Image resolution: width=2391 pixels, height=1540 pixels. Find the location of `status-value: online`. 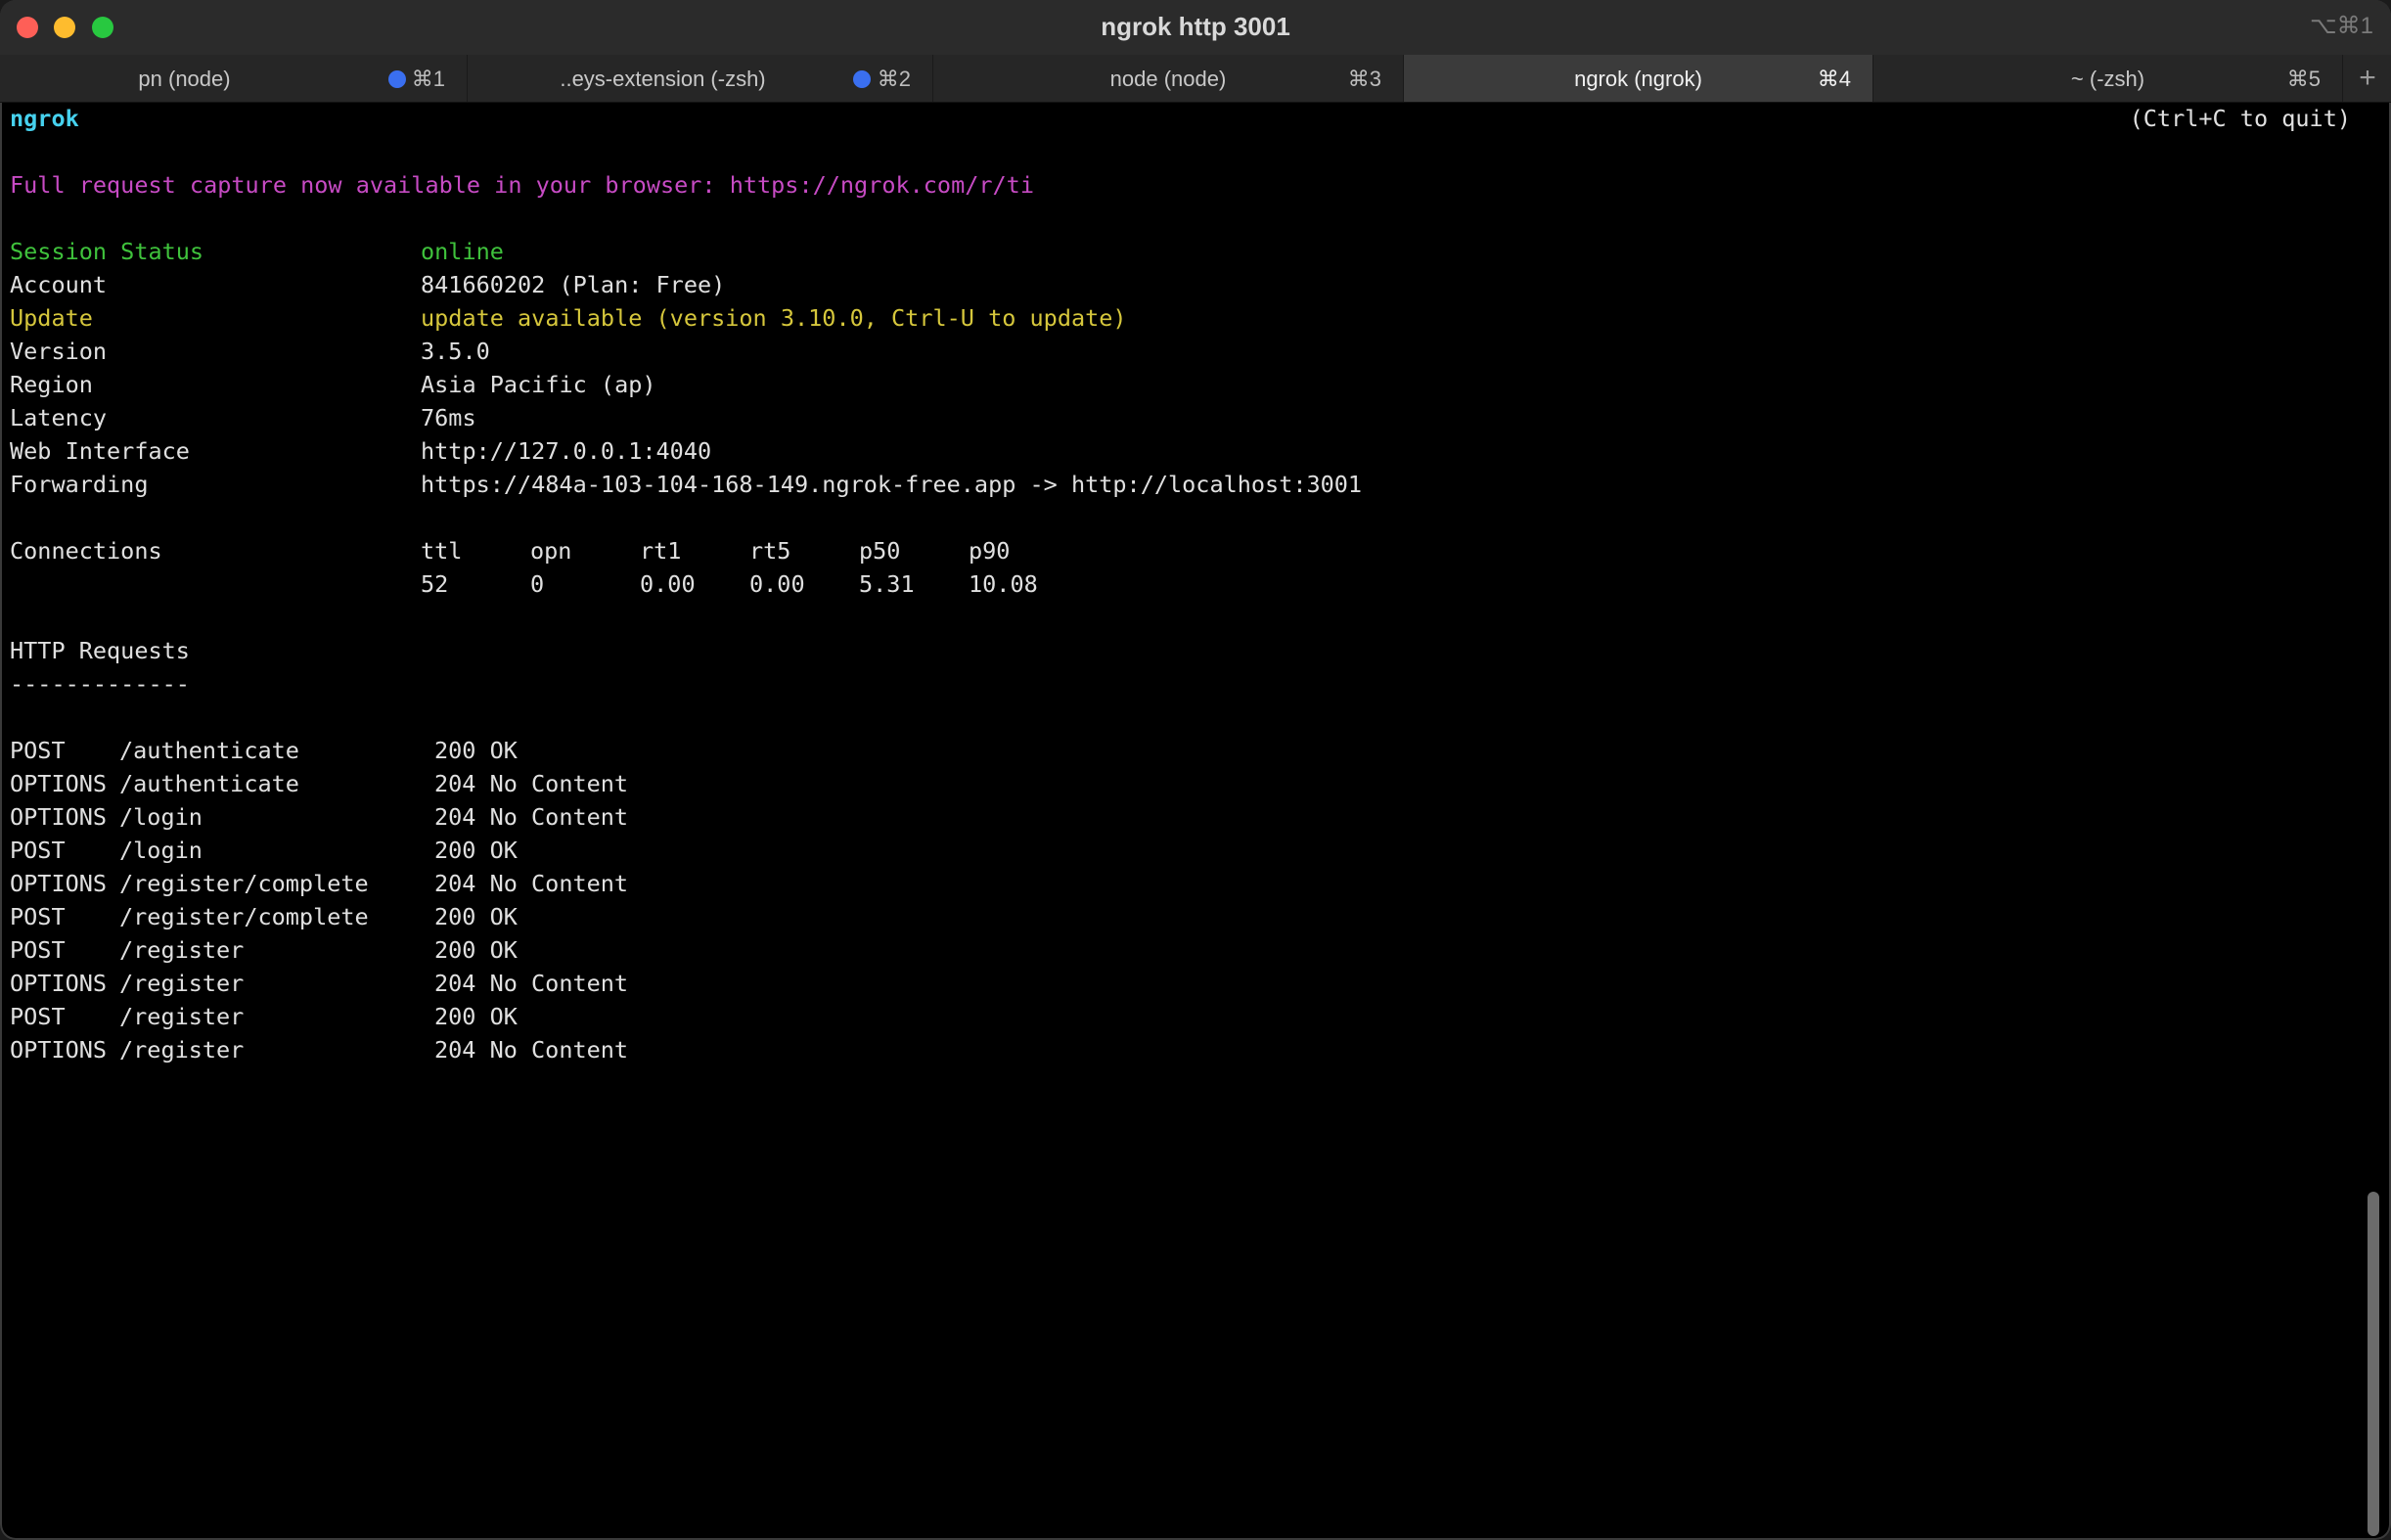

status-value: online is located at coordinates (463, 252).